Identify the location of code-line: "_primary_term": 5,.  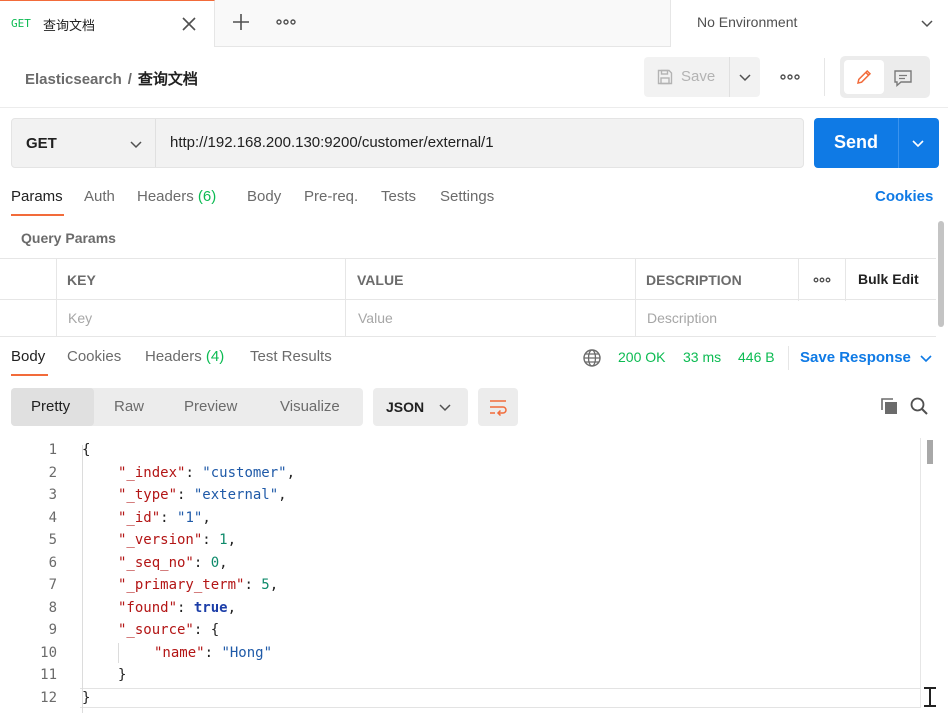
(198, 585).